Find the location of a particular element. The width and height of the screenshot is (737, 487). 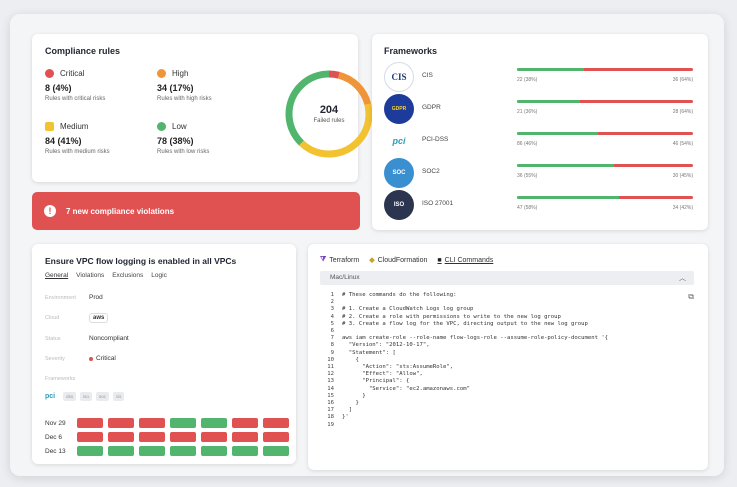

critical-dot-icon is located at coordinates (91, 358).